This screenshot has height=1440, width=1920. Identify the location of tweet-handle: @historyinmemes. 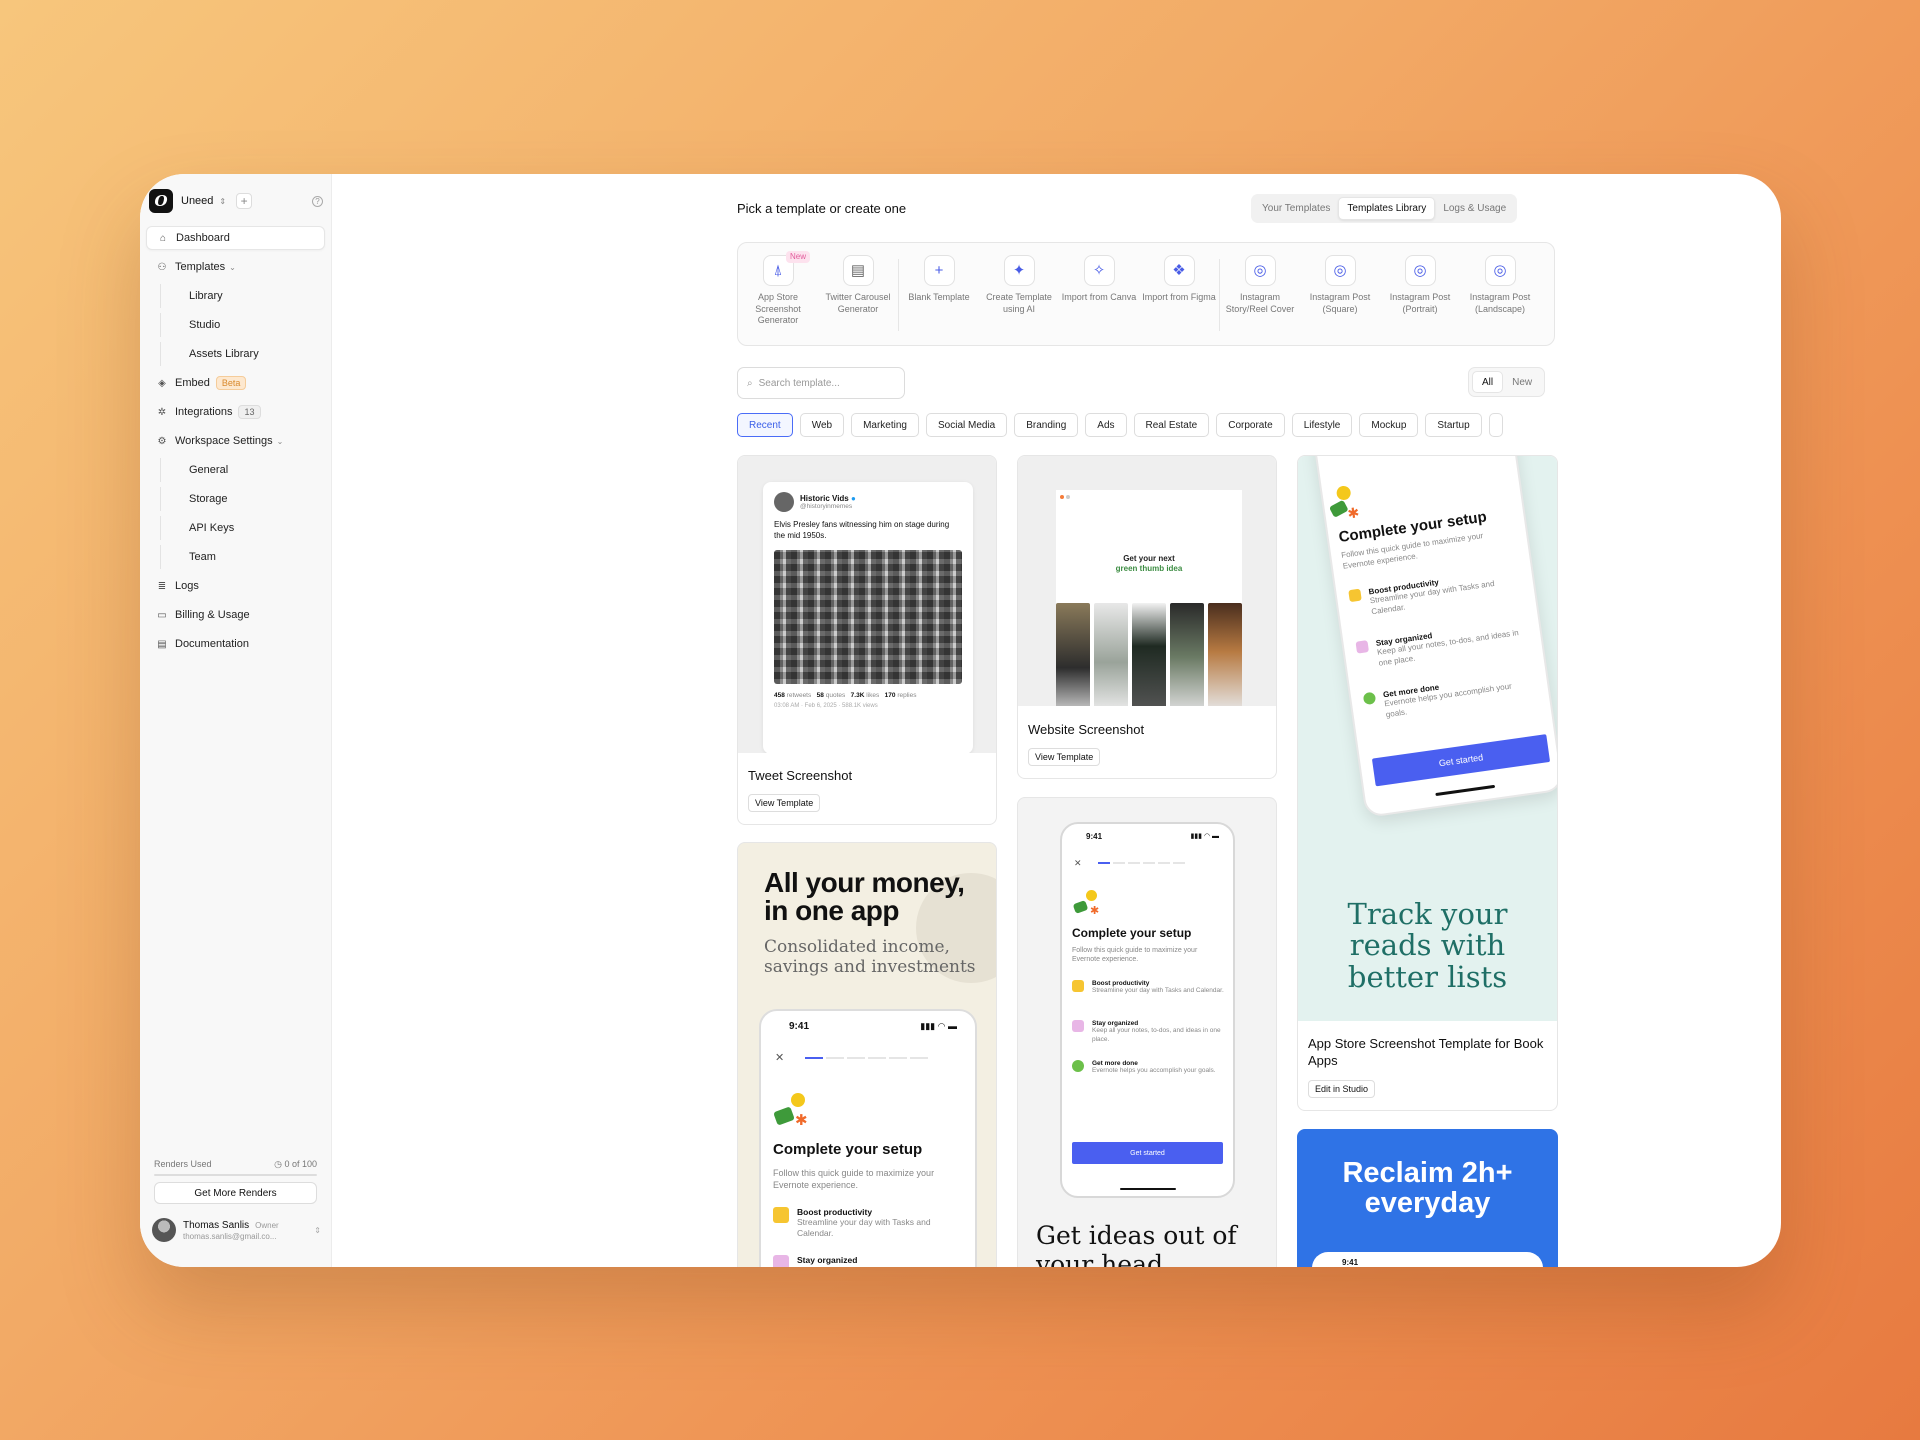
(826, 506).